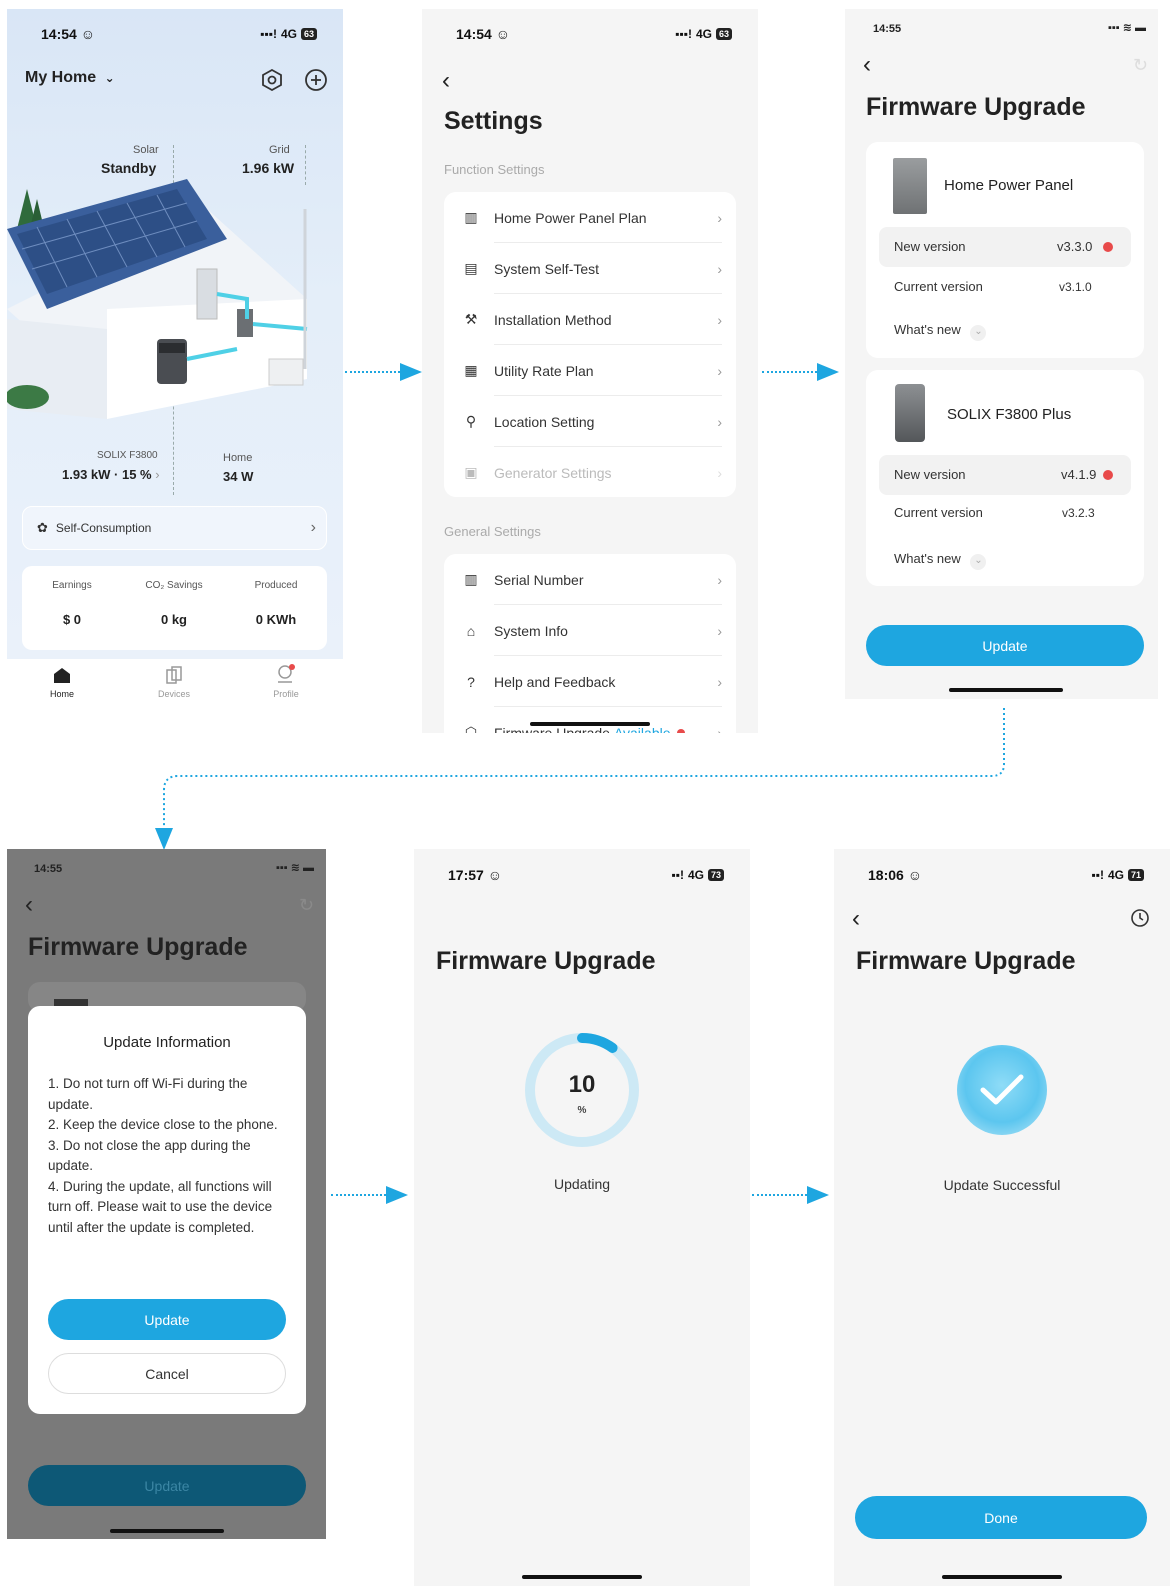 The image size is (1171, 1586). What do you see at coordinates (1005, 475) in the screenshot?
I see `new-version-row: New version v4.1.9` at bounding box center [1005, 475].